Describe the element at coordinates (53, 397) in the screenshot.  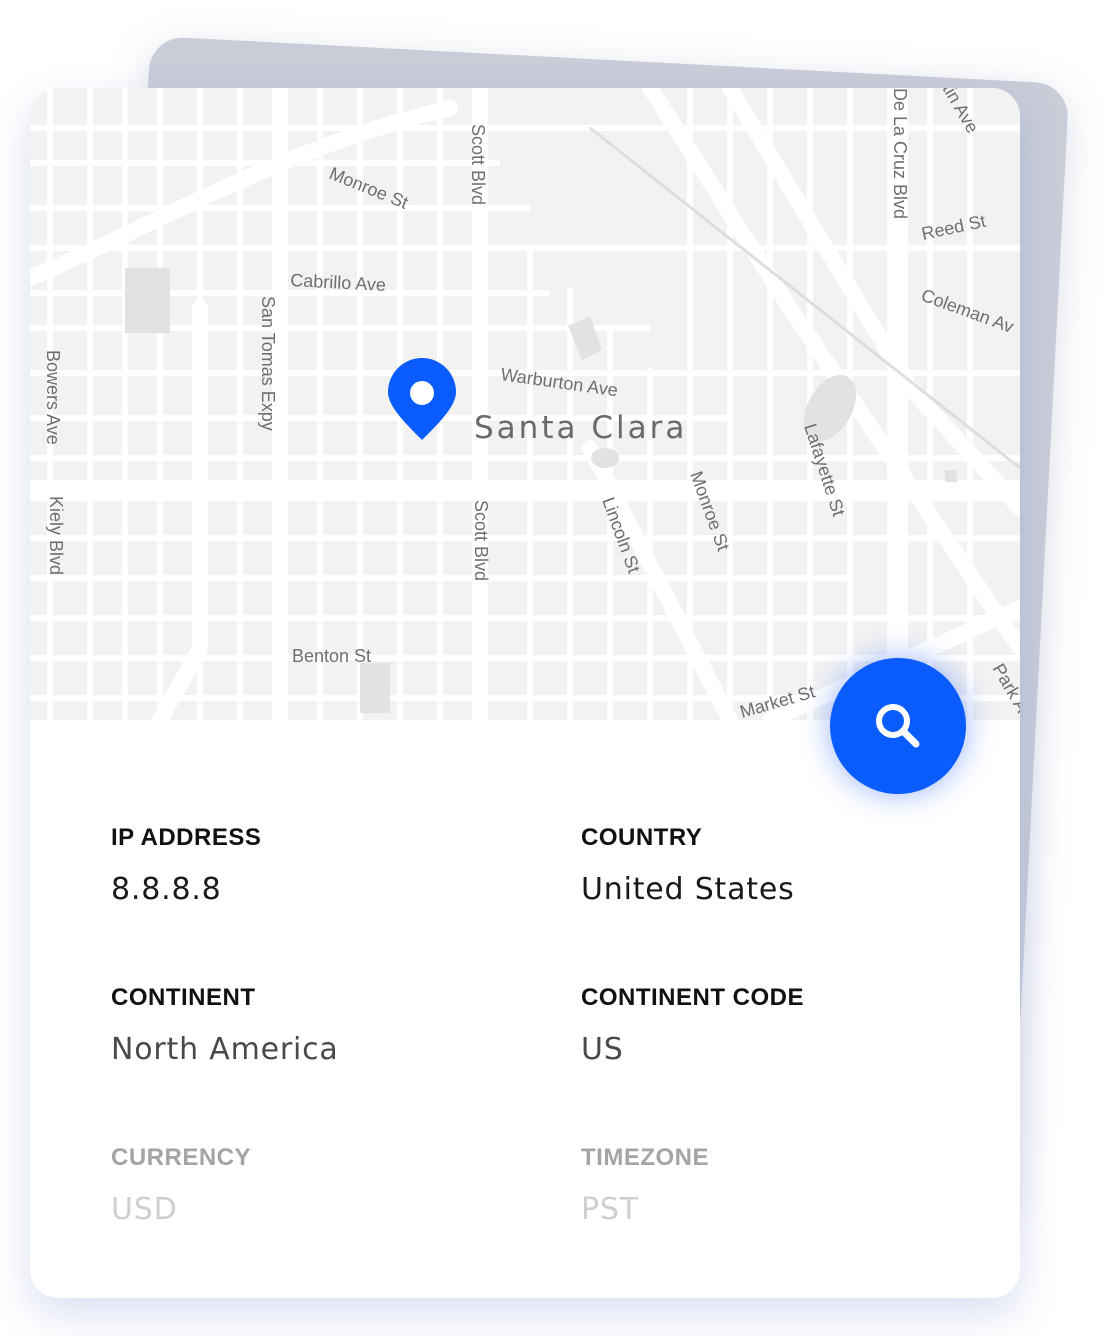
I see `road-label-bowers: Bowers Ave` at that location.